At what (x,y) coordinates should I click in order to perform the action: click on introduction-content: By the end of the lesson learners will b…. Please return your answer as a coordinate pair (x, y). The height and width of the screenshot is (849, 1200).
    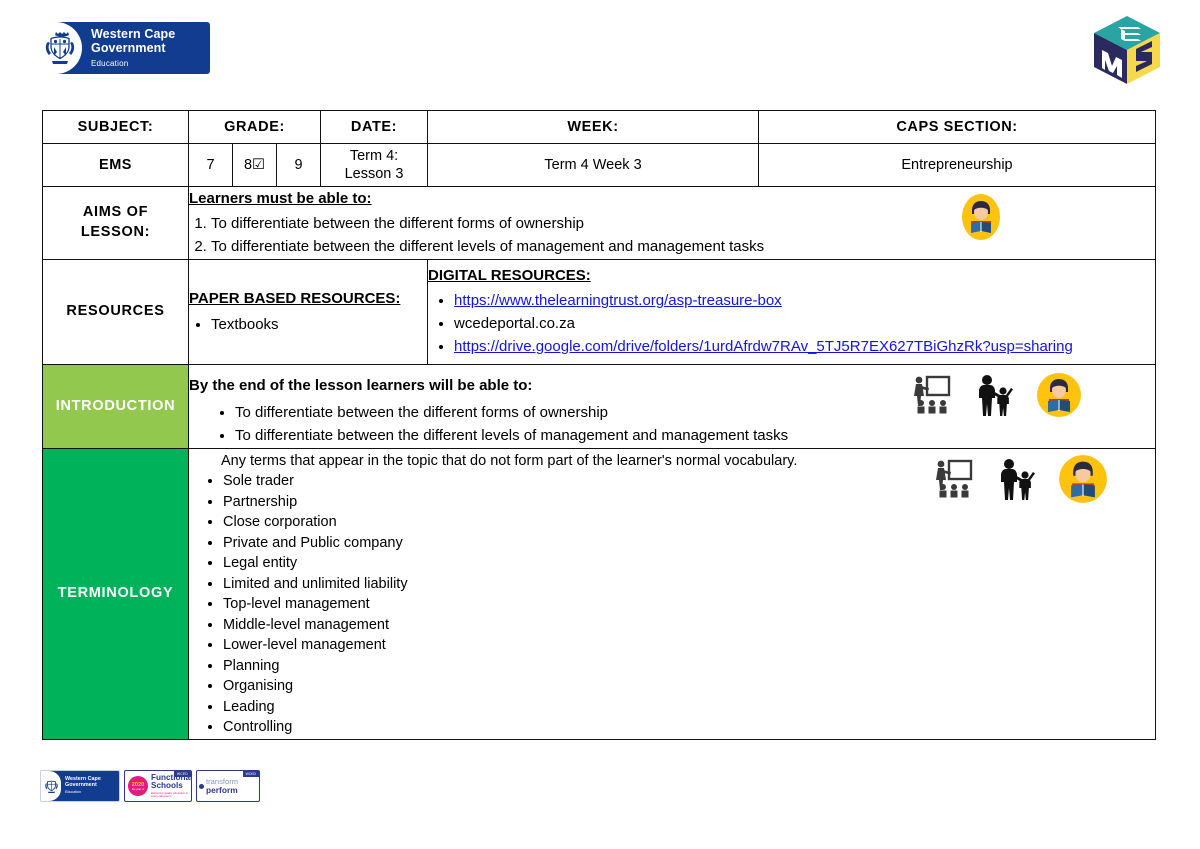
    Looking at the image, I should click on (672, 406).